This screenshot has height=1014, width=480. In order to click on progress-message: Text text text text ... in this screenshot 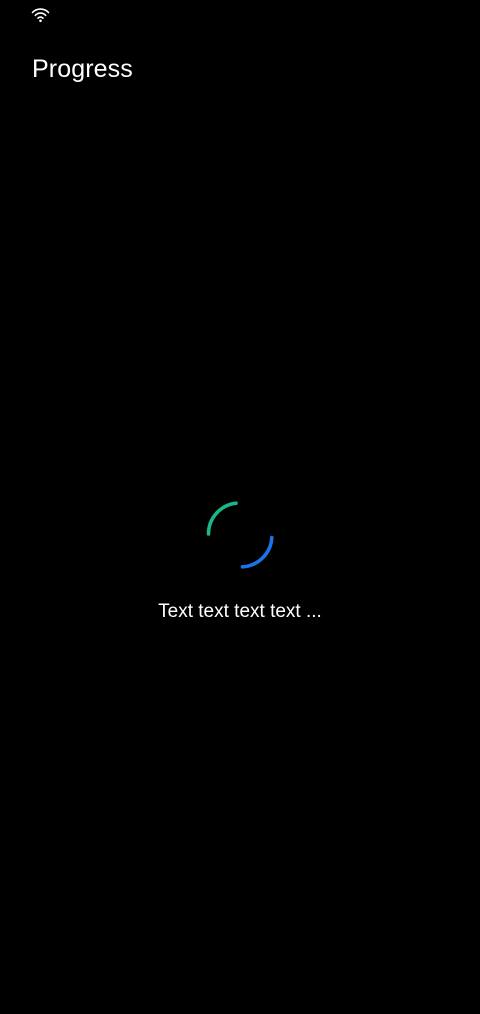, I will do `click(240, 611)`.